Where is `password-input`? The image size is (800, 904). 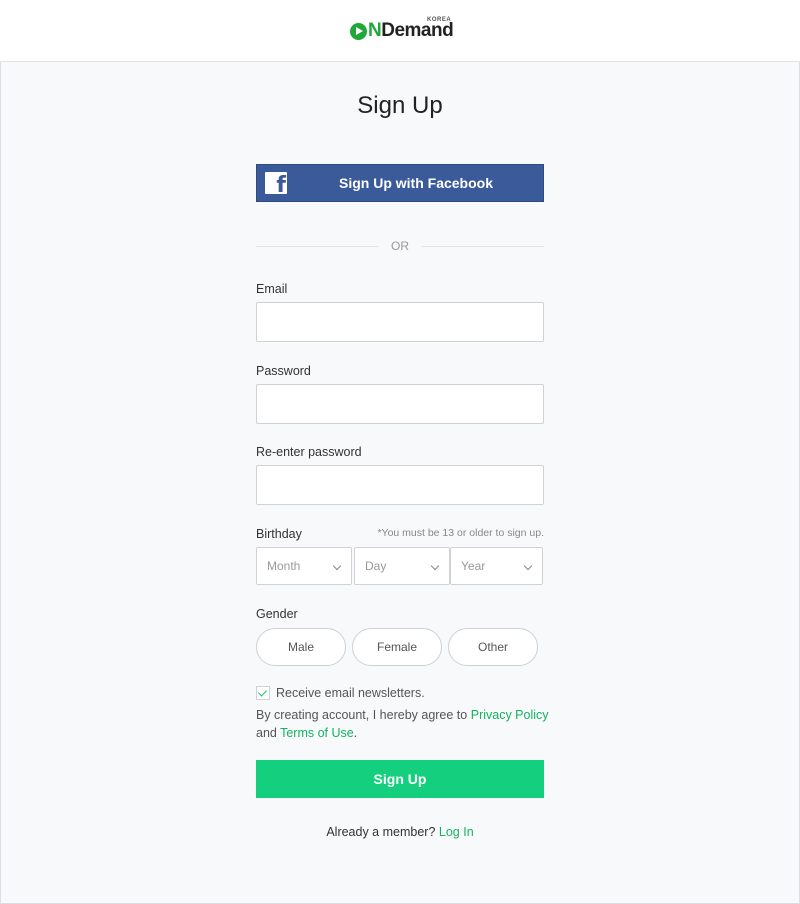 password-input is located at coordinates (400, 404).